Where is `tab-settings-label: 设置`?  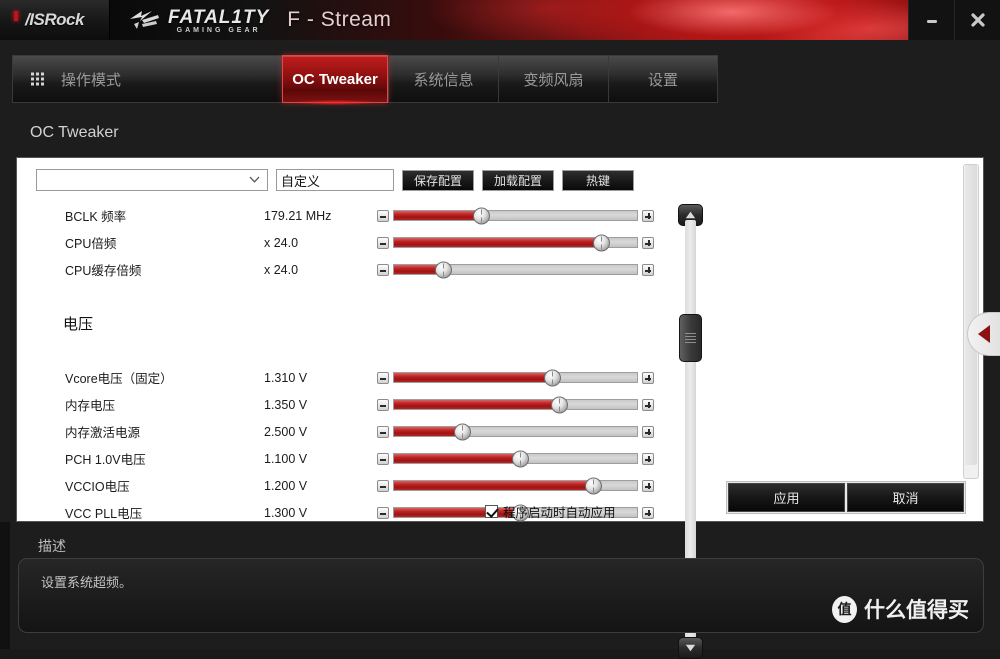 tab-settings-label: 设置 is located at coordinates (662, 80).